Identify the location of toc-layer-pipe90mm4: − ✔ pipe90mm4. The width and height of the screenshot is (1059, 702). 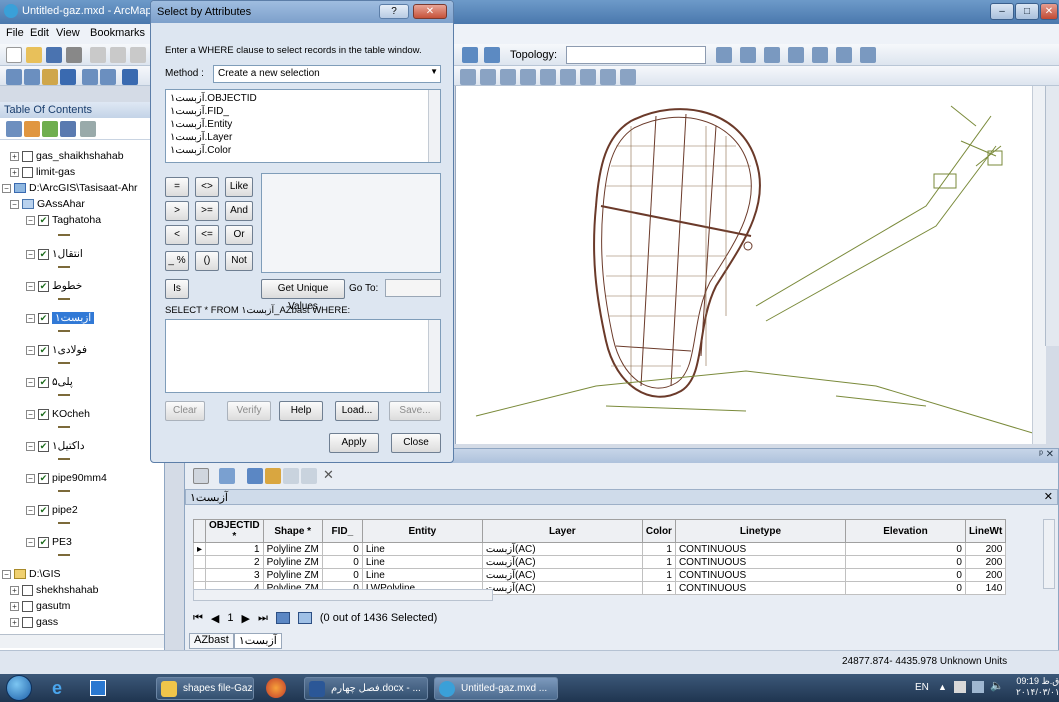
(66, 478).